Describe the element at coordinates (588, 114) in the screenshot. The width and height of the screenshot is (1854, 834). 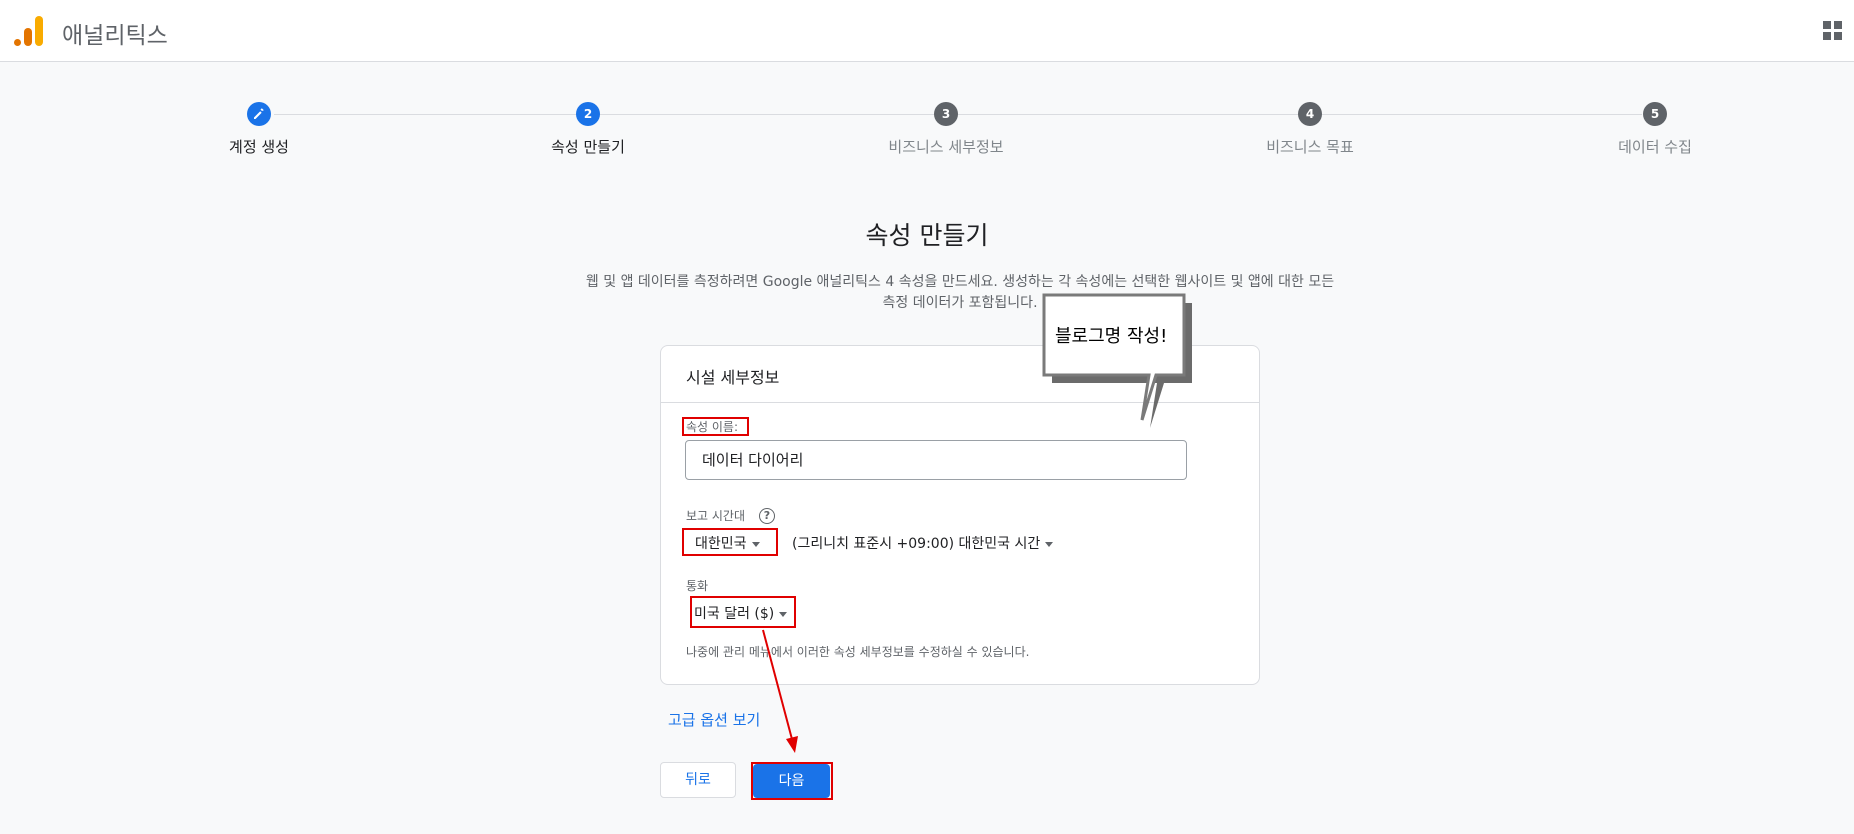
I see `step-number: 2` at that location.